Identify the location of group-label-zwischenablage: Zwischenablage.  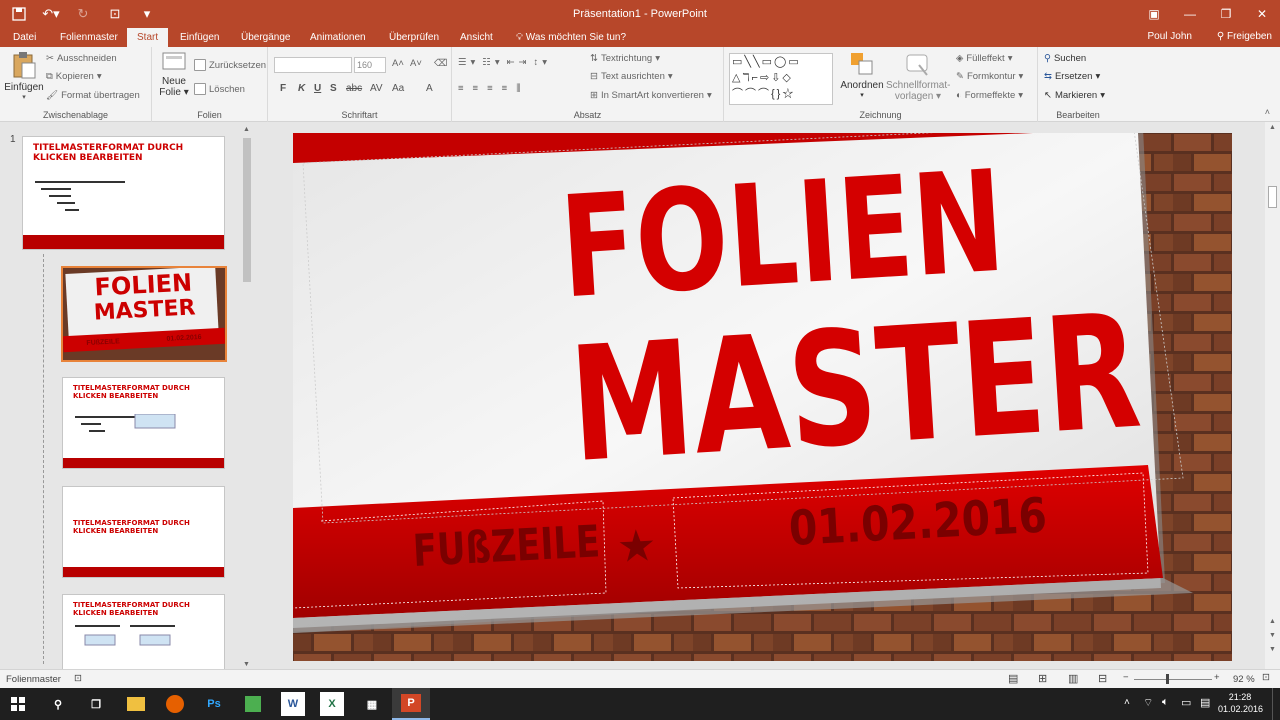
(75, 115).